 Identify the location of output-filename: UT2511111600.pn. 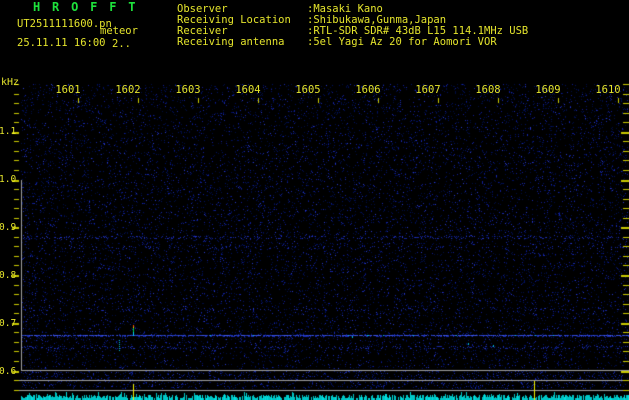
(64, 24).